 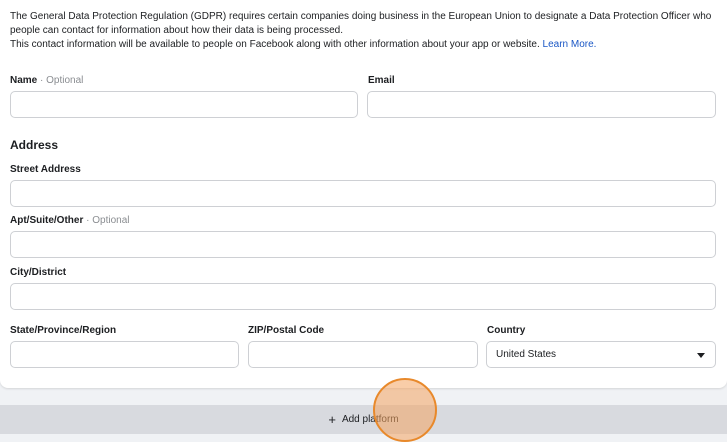 I want to click on apt-suite-label: Apt/Suite/Other · Optional, so click(x=69, y=220).